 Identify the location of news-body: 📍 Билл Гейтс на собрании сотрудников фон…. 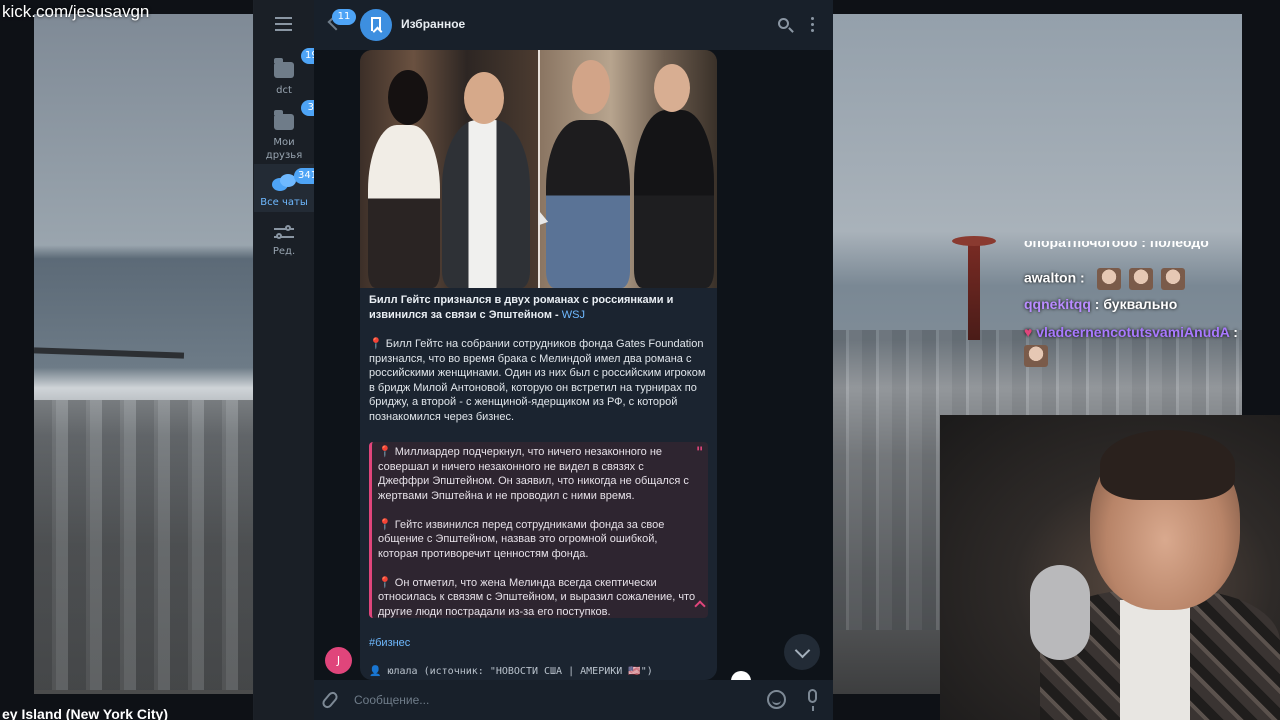
(540, 380).